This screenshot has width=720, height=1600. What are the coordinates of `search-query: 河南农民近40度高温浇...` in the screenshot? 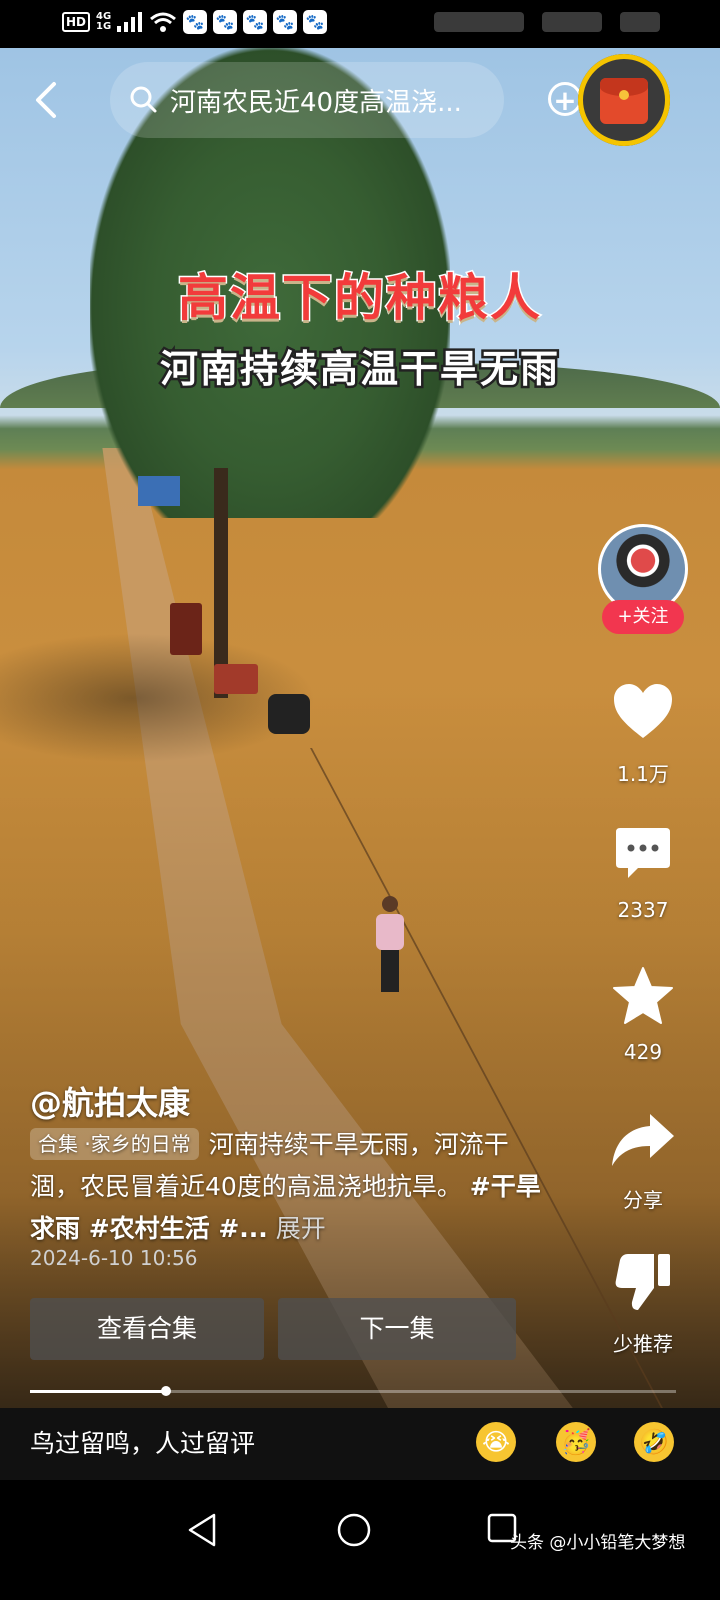 It's located at (330, 100).